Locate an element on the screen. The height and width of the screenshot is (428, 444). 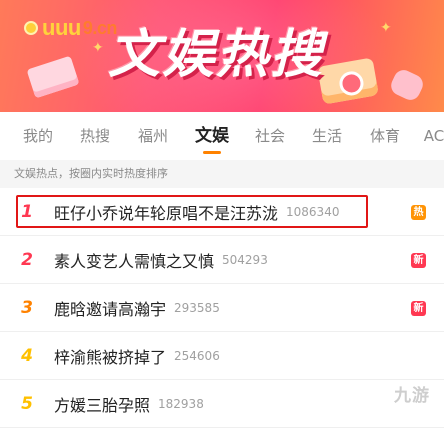
active-tab-indicator is located at coordinates (212, 152).